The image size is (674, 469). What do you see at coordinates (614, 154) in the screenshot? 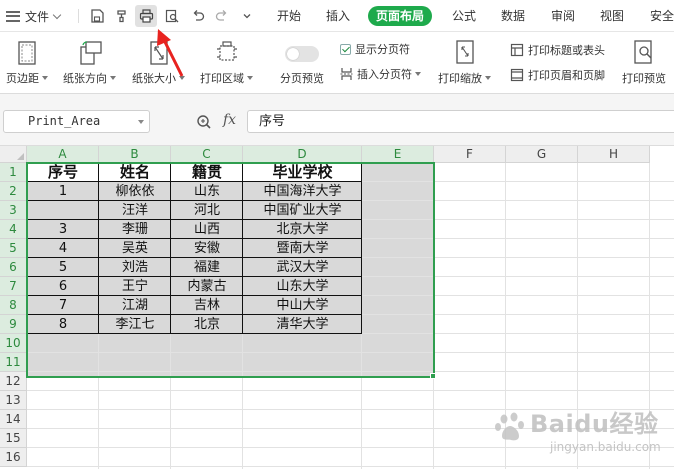
I see `column-header-h: H` at bounding box center [614, 154].